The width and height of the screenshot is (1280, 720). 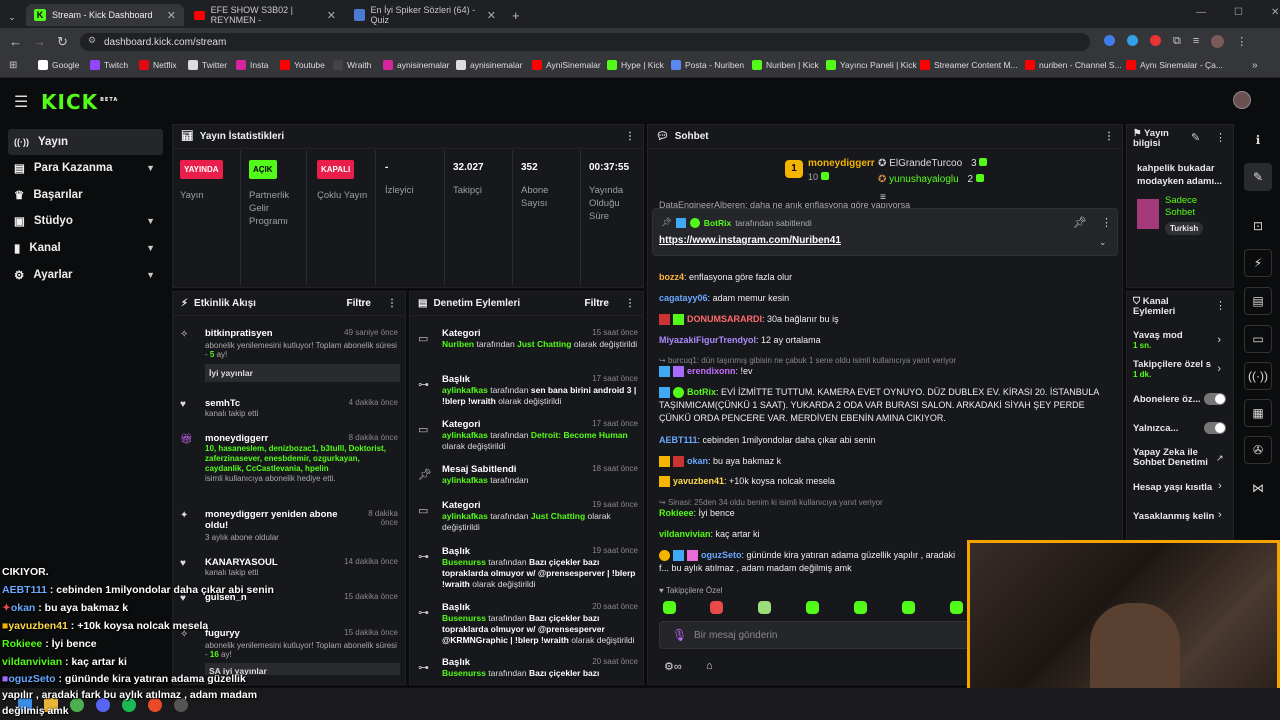 I want to click on chat-username: Rokieee, so click(x=676, y=513).